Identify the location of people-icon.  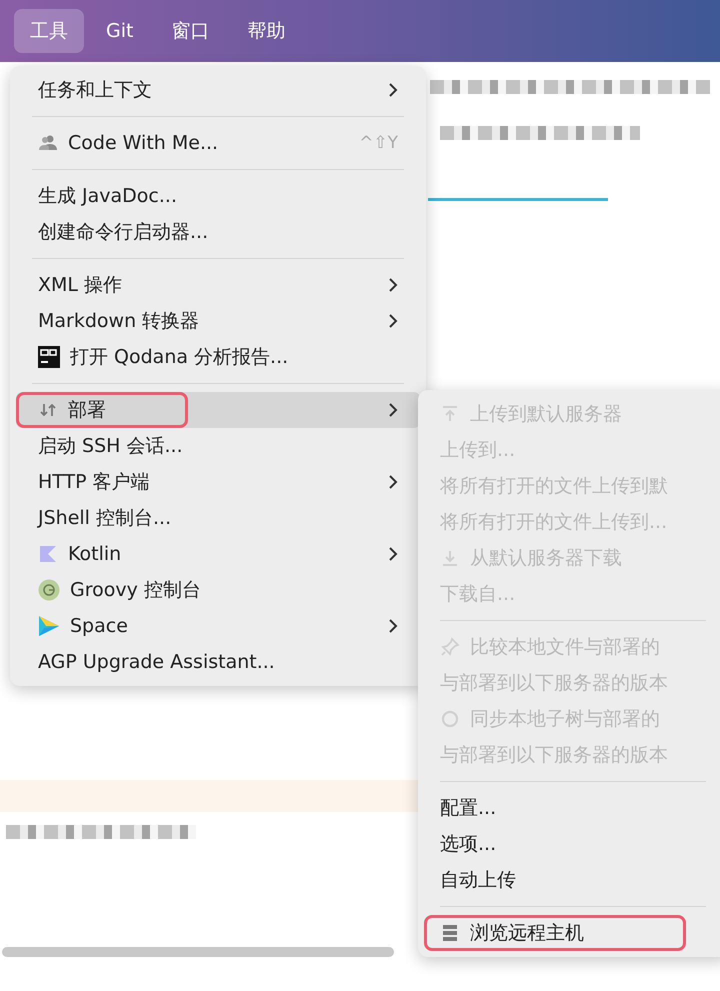
(48, 143).